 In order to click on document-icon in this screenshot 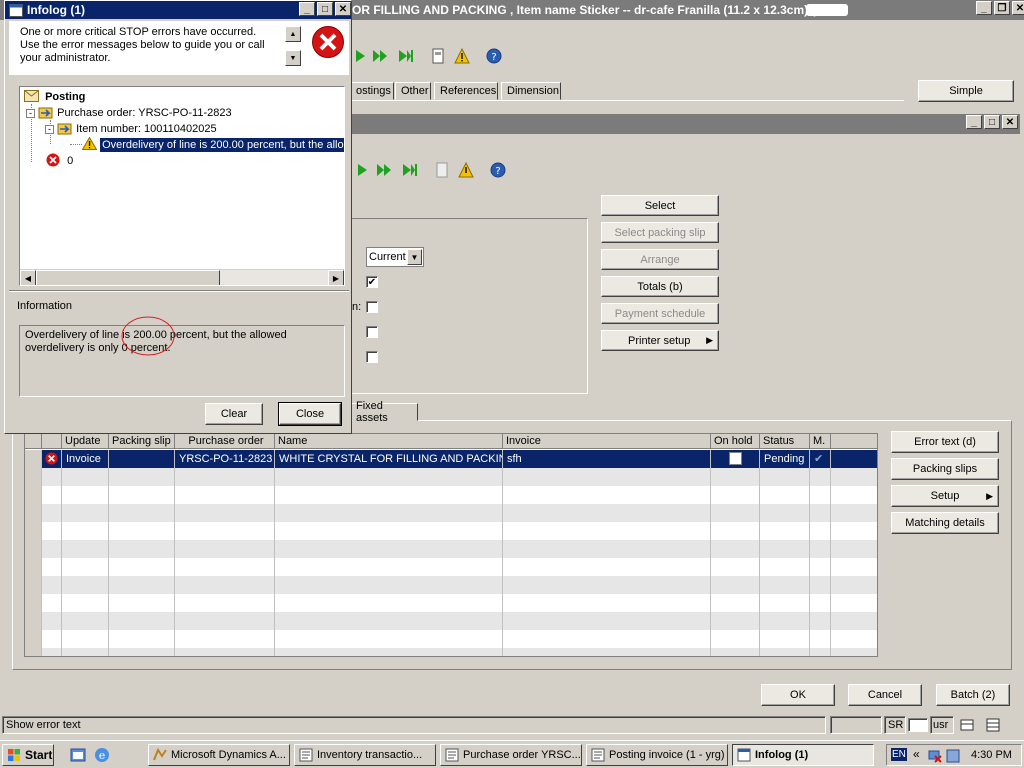, I will do `click(442, 170)`.